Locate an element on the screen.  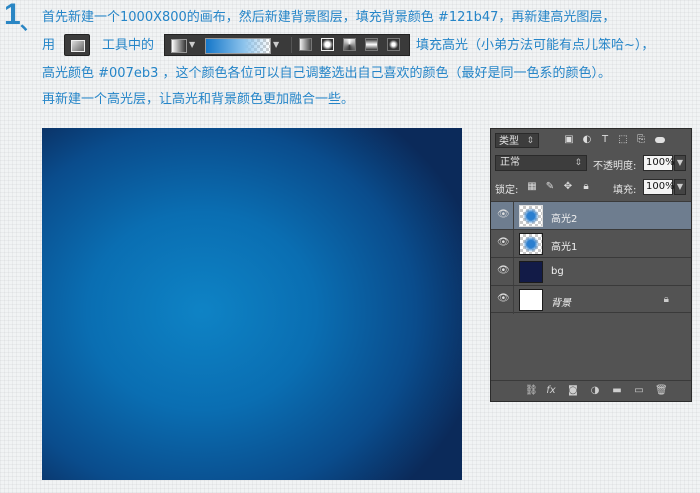
gradient-preset-icon is located at coordinates (179, 46).